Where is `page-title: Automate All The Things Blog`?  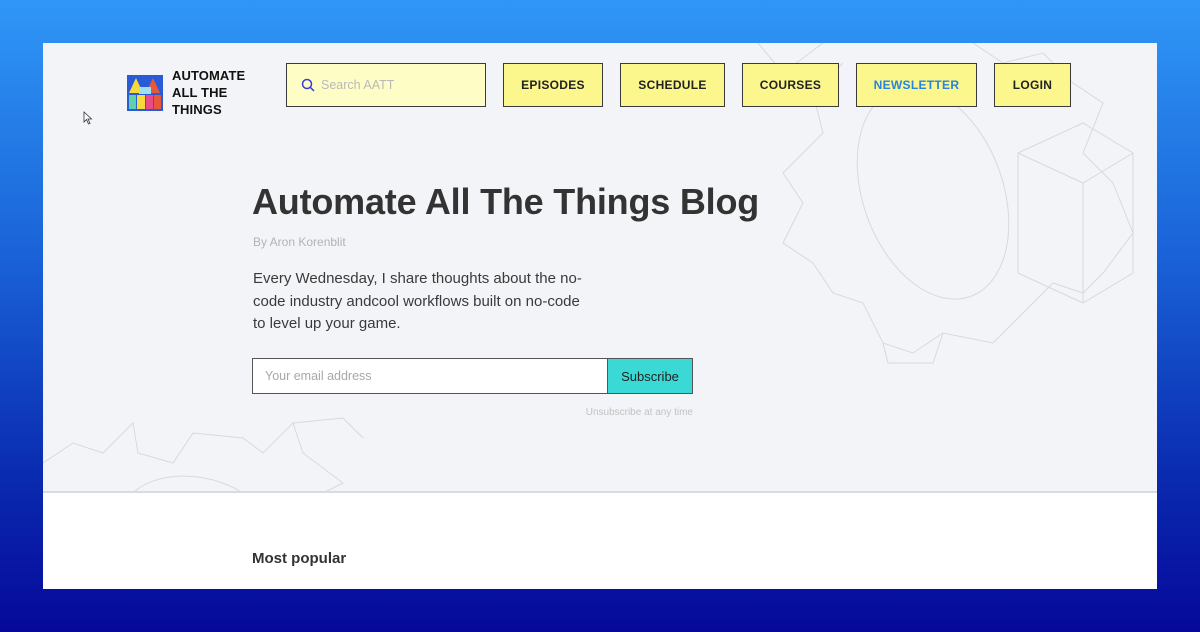 page-title: Automate All The Things Blog is located at coordinates (506, 201).